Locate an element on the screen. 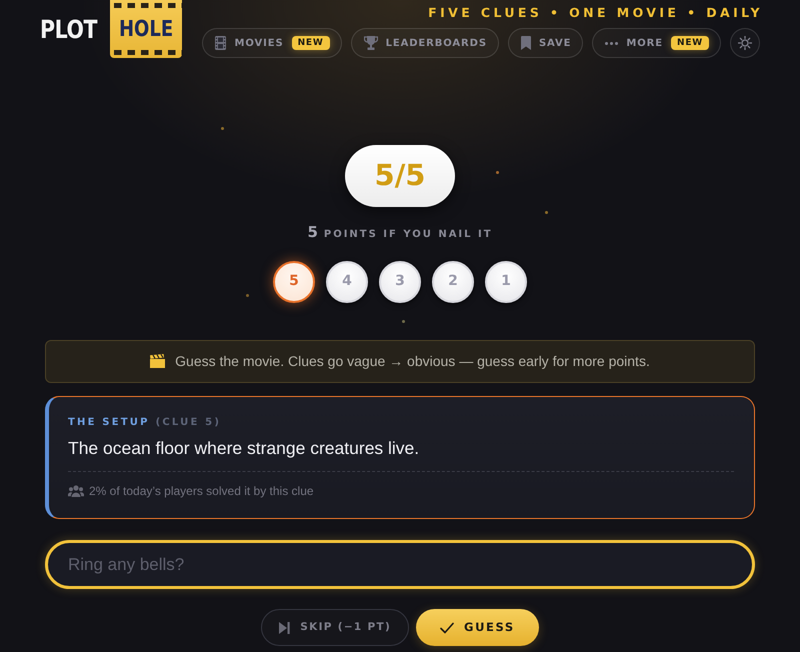  nav-pill-button: SAVE is located at coordinates (546, 43).